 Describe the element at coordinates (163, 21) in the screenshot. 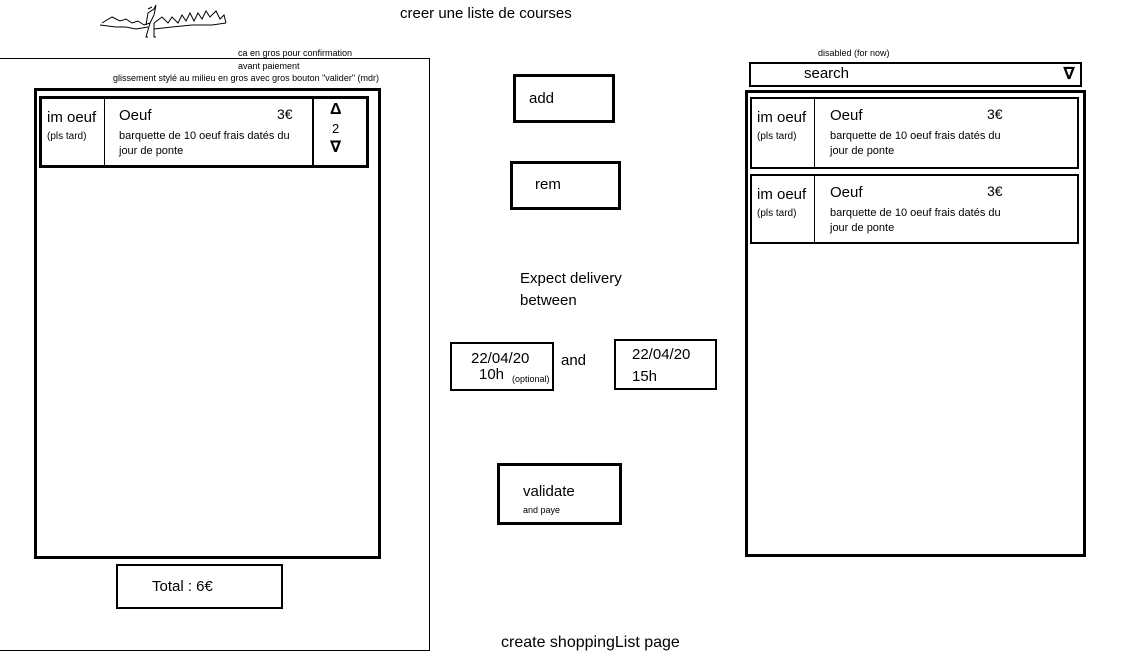

I see `bird-sketch-icon` at that location.